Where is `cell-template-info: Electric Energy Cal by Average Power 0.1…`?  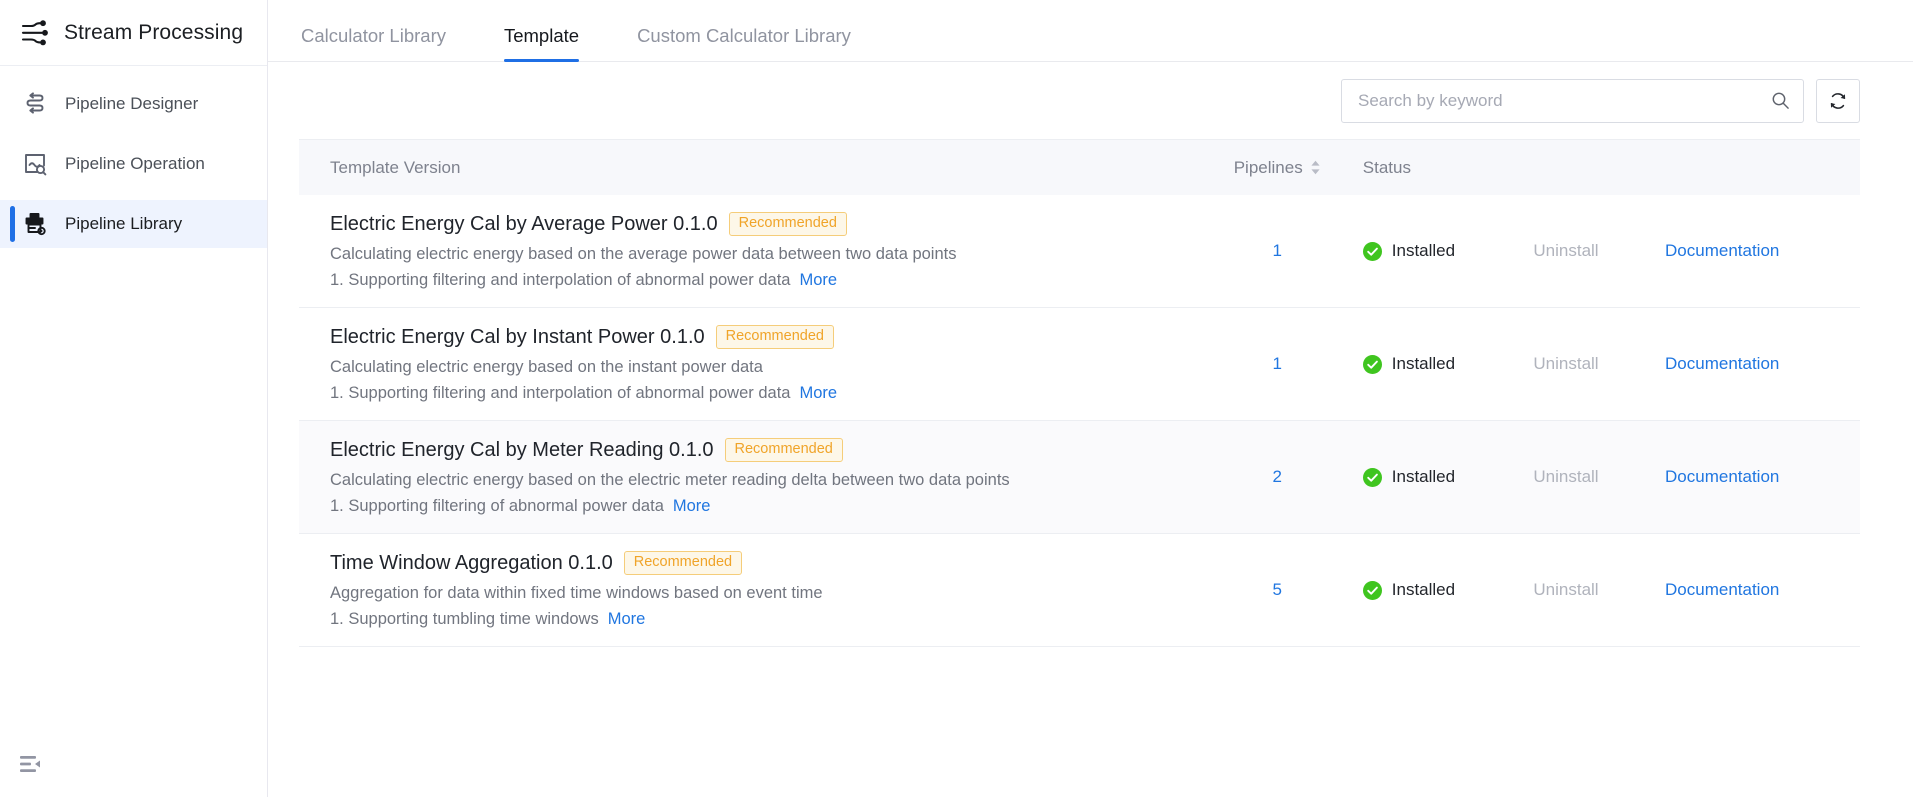 cell-template-info: Electric Energy Cal by Average Power 0.1… is located at coordinates (750, 251).